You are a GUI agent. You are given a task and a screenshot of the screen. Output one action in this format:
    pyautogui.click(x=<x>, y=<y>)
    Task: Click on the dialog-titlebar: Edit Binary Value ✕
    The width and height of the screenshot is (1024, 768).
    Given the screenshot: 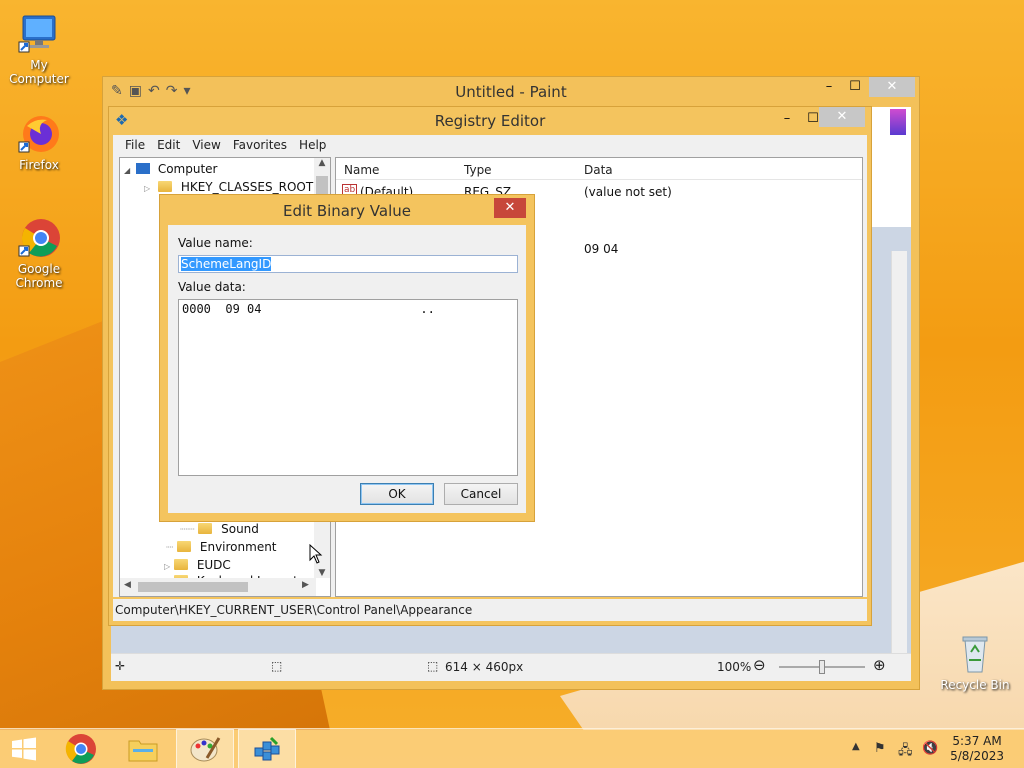 What is the action you would take?
    pyautogui.click(x=347, y=210)
    